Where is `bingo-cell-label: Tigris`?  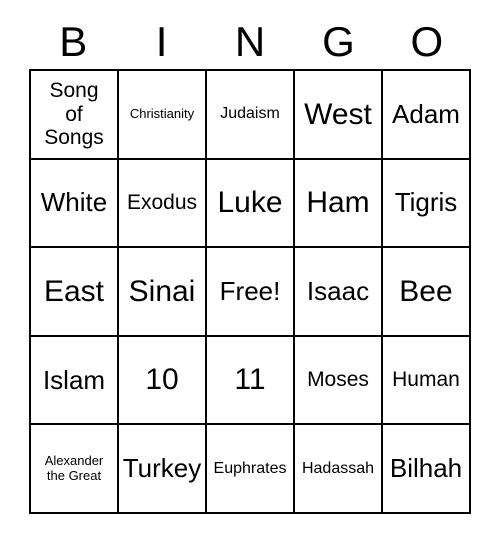 bingo-cell-label: Tigris is located at coordinates (426, 202).